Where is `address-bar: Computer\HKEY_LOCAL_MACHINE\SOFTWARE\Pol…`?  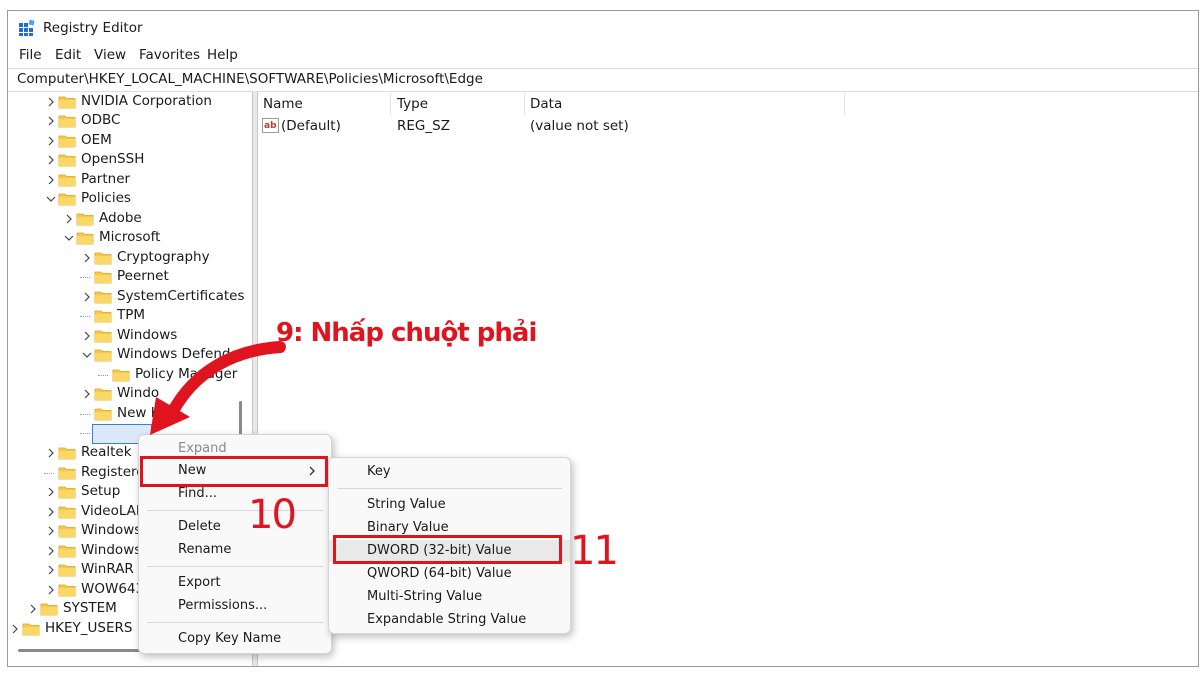 address-bar: Computer\HKEY_LOCAL_MACHINE\SOFTWARE\Pol… is located at coordinates (603, 80).